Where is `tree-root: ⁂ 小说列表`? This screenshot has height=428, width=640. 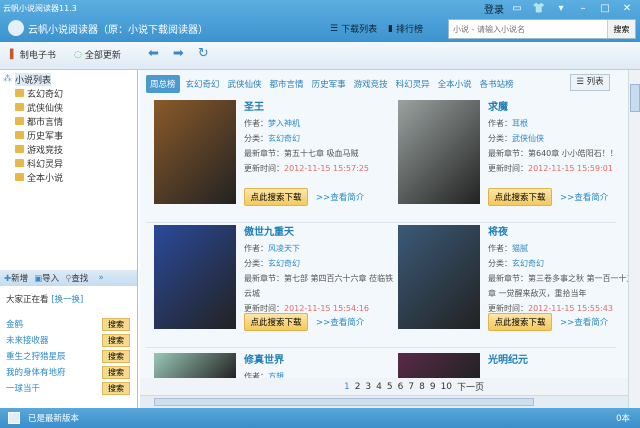 tree-root: ⁂ 小说列表 is located at coordinates (70, 79).